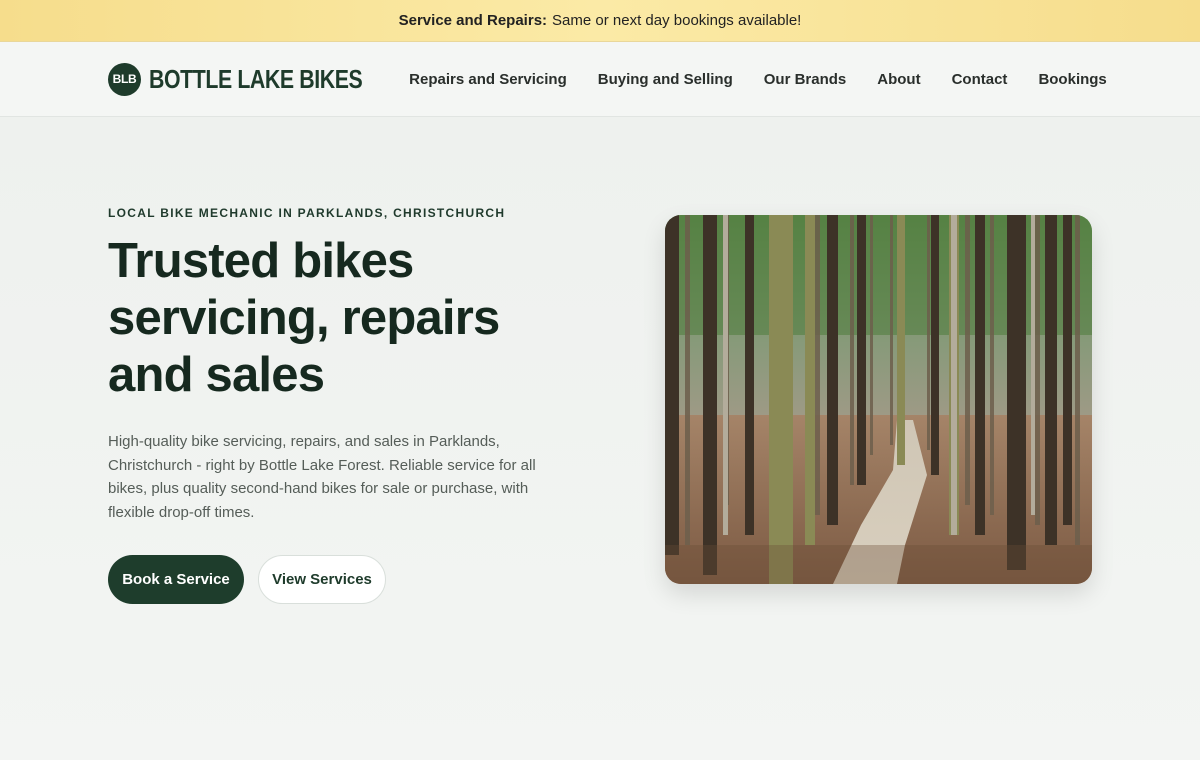  Describe the element at coordinates (898, 79) in the screenshot. I see `nav-about: About` at that location.